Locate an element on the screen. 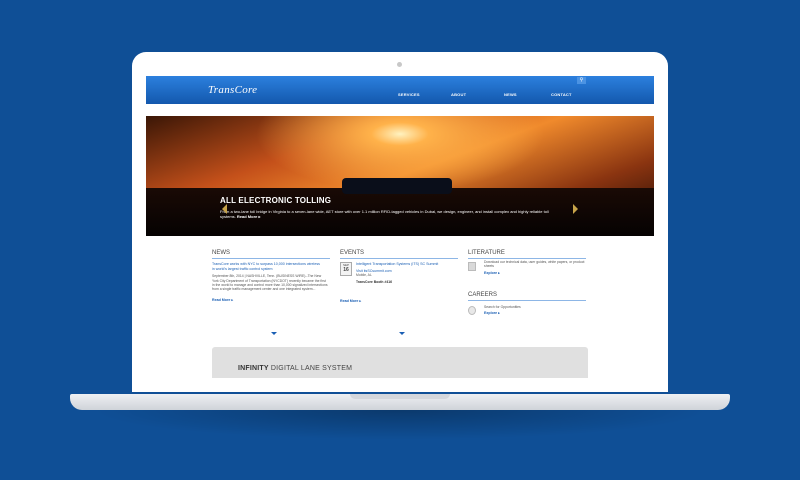 The width and height of the screenshot is (800, 480). careers-icon is located at coordinates (472, 310).